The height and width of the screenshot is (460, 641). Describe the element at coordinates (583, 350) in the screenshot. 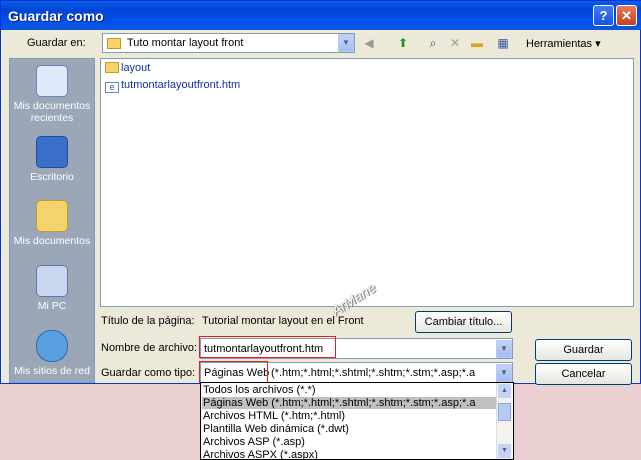

I see `save-button: Guardar` at that location.